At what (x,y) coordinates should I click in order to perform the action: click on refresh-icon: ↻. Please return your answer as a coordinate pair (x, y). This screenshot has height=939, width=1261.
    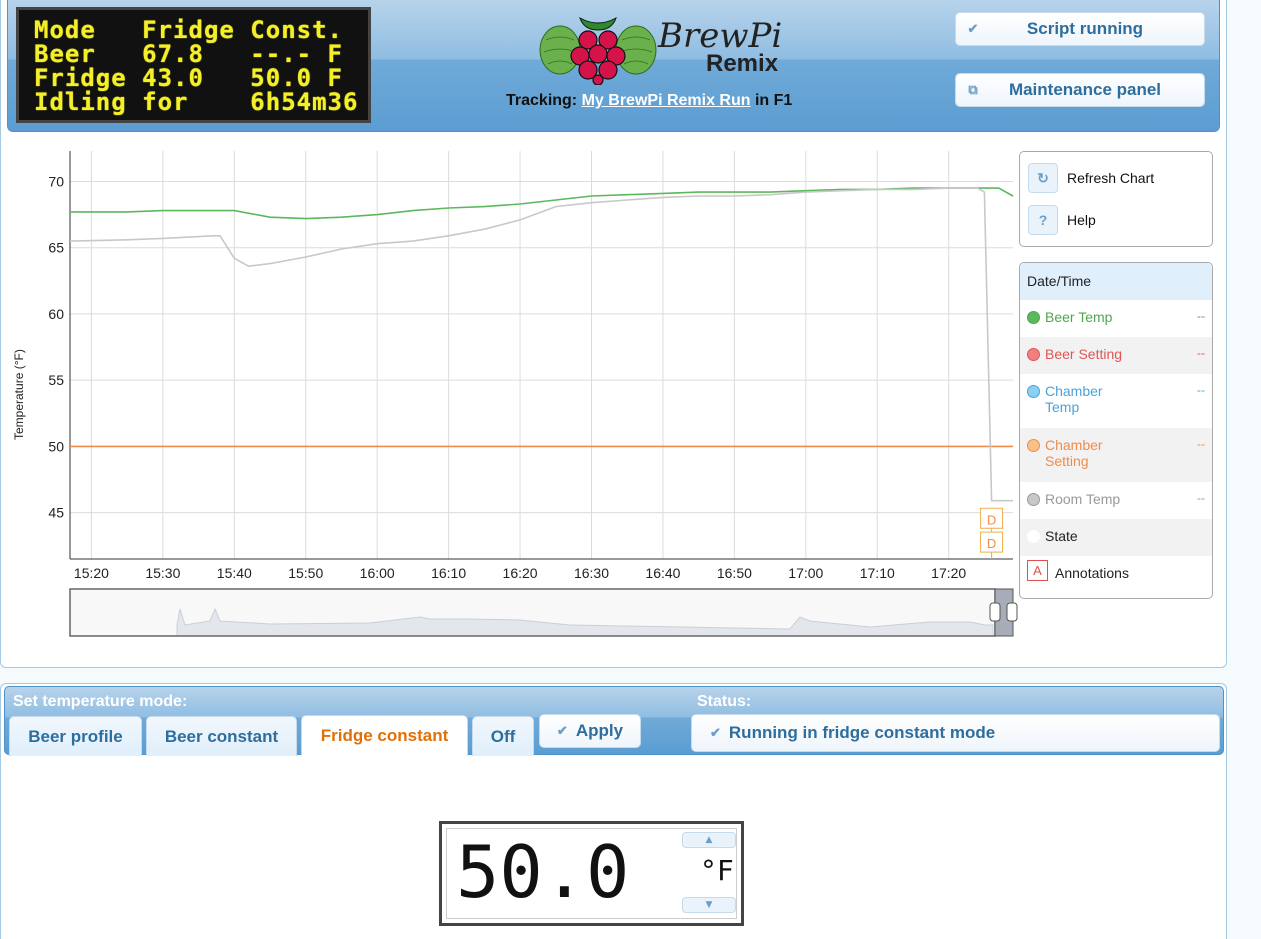
    Looking at the image, I should click on (1043, 178).